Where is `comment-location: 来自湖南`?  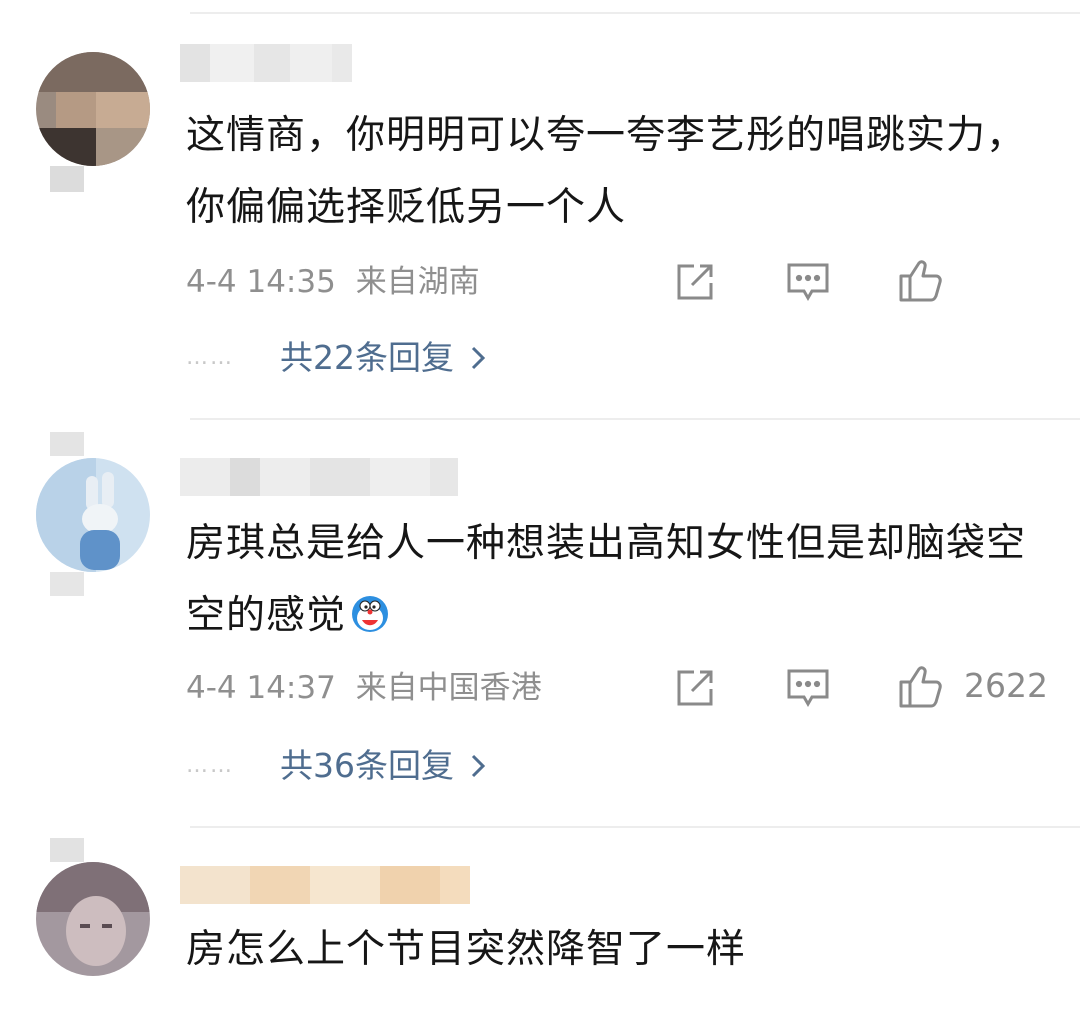
comment-location: 来自湖南 is located at coordinates (417, 282).